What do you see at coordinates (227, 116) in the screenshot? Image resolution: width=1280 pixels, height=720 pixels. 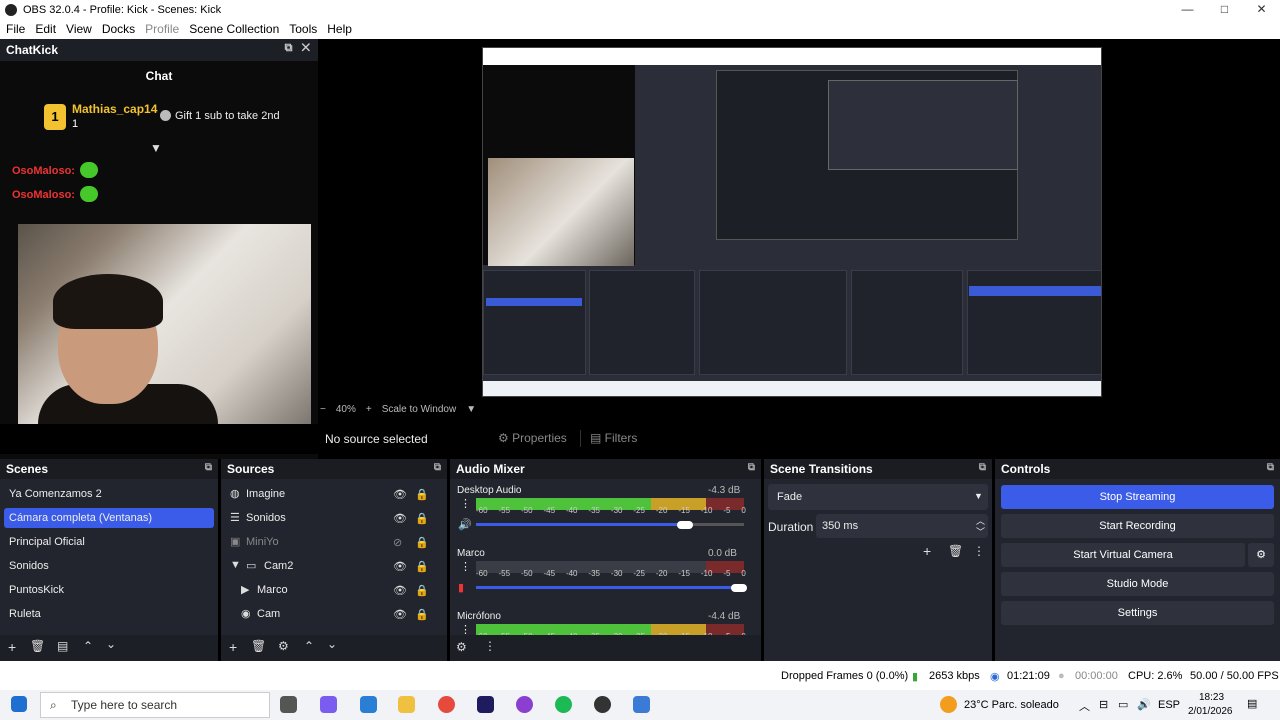 I see `gift-prompt: Gift 1 sub to take 2nd` at bounding box center [227, 116].